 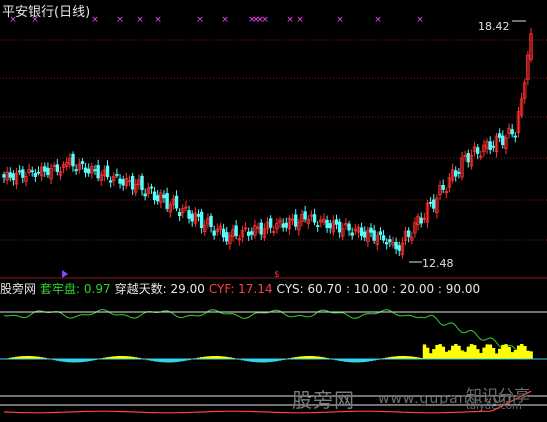 What do you see at coordinates (93, 289) in the screenshot?
I see `gauge-value: : 0.97` at bounding box center [93, 289].